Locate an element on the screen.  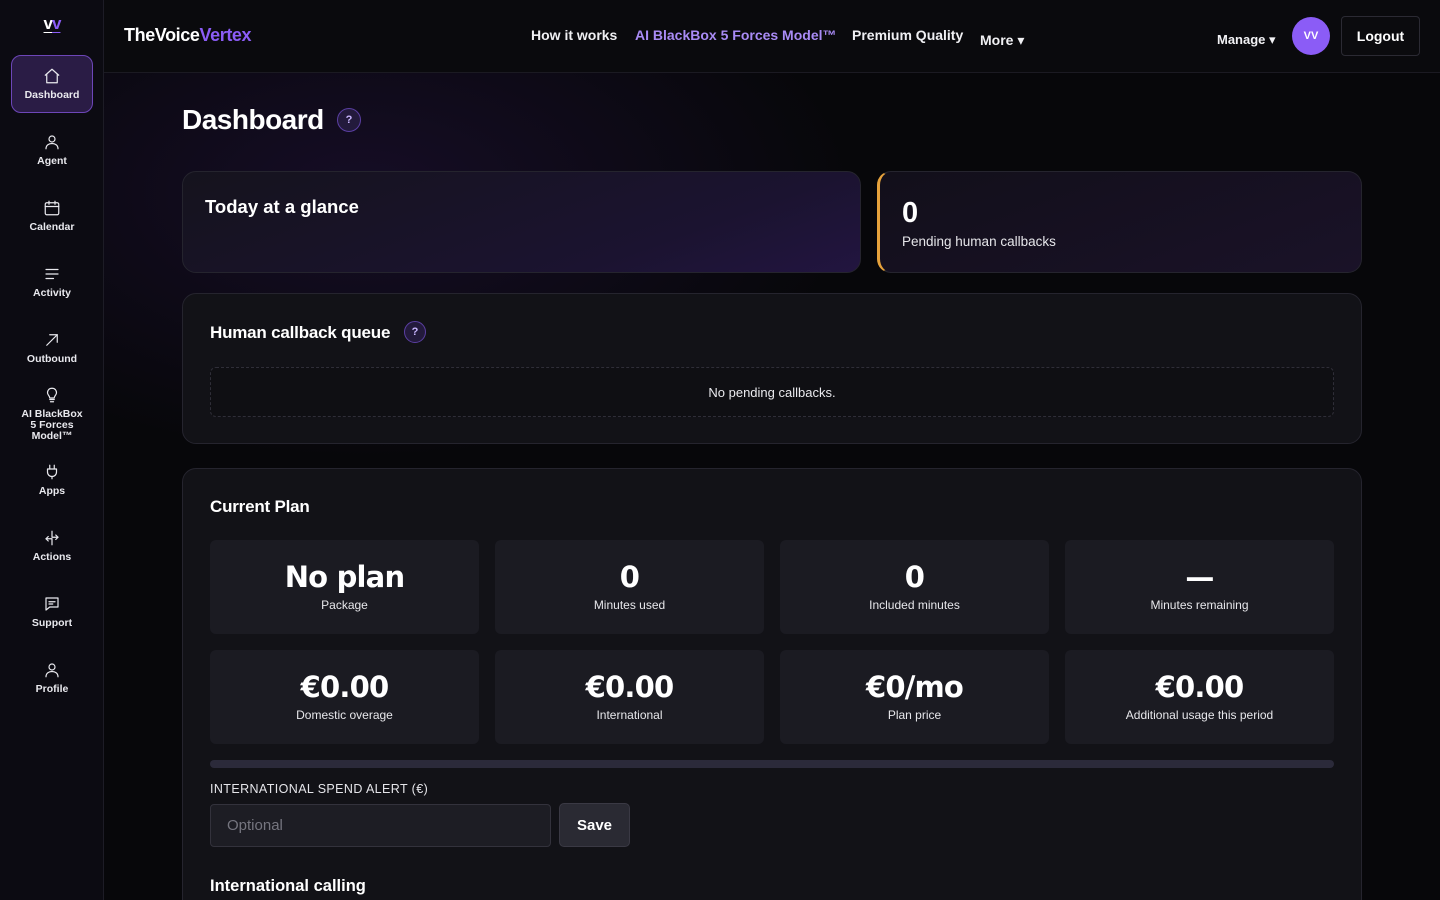
nav-how-it-works: How it works is located at coordinates (574, 35).